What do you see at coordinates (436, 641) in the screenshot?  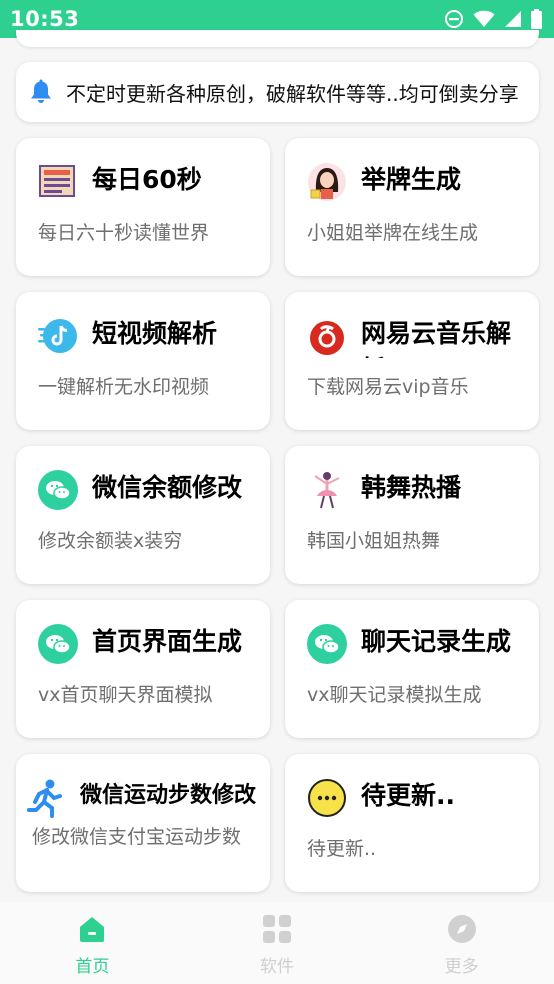 I see `card-title: 聊天记录生成` at bounding box center [436, 641].